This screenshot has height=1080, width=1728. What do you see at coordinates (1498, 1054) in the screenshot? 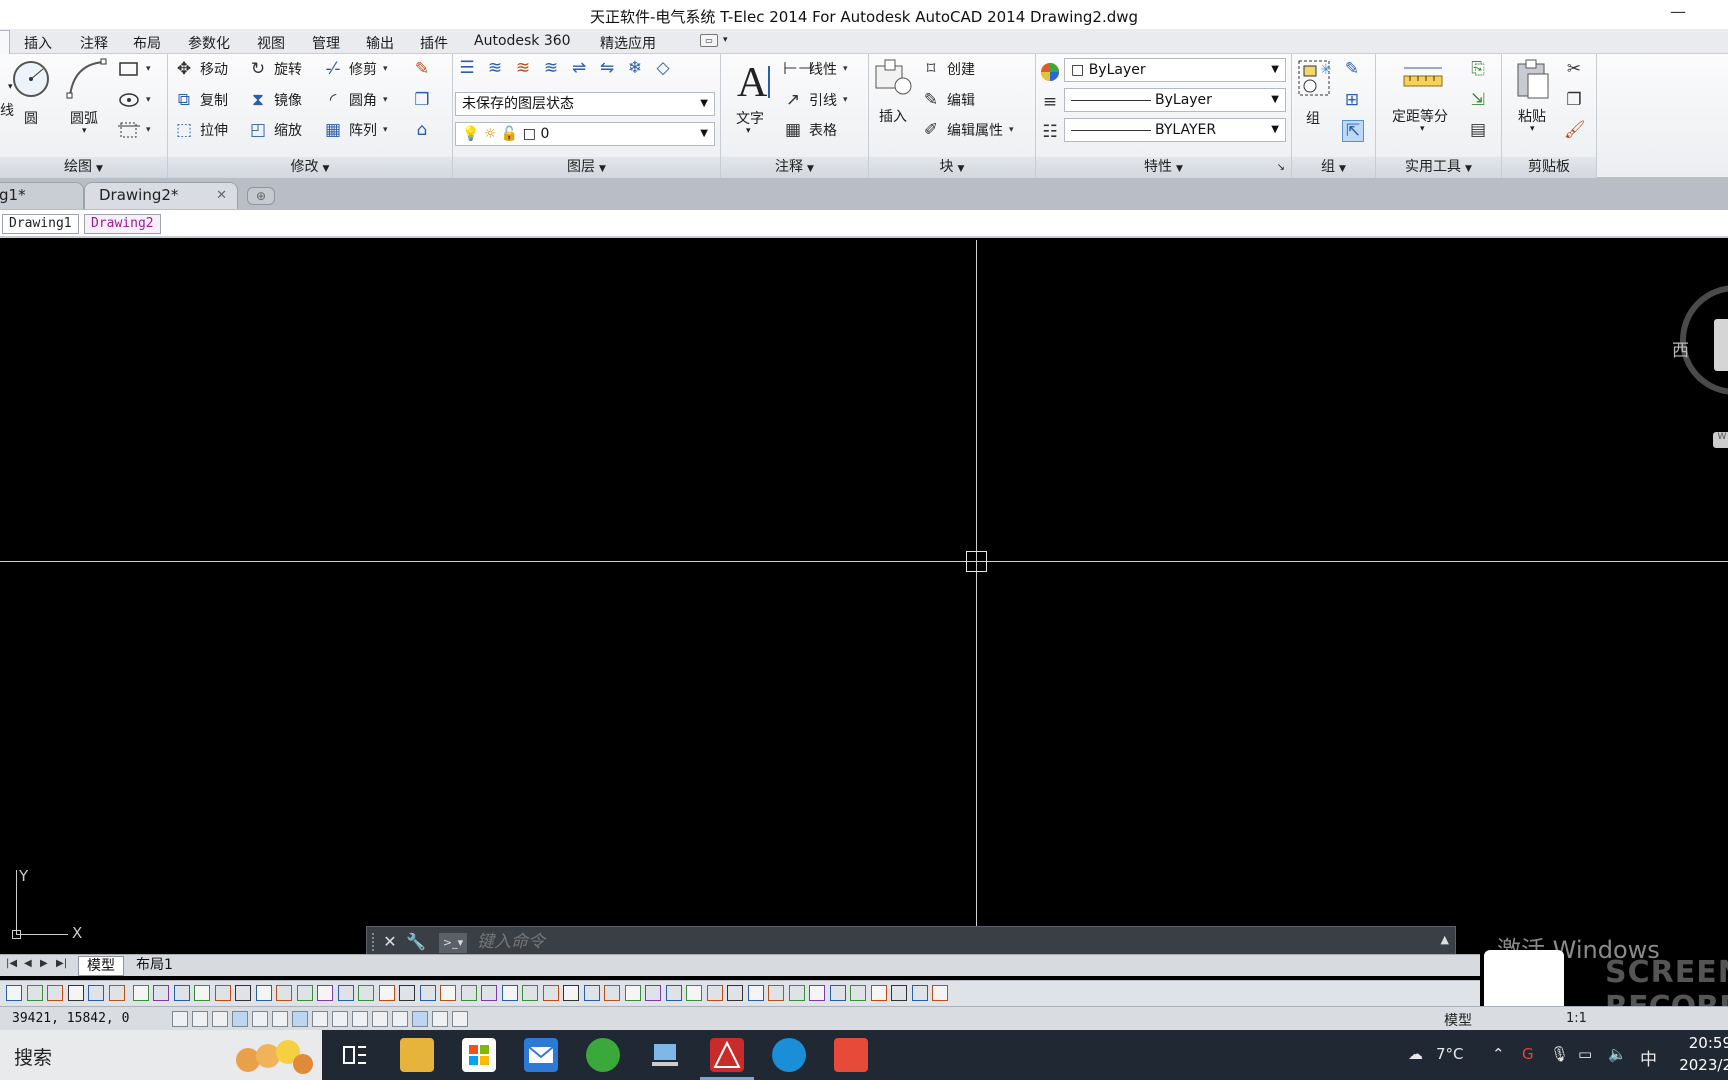
I see `chevron-up-icon: ⌃` at bounding box center [1498, 1054].